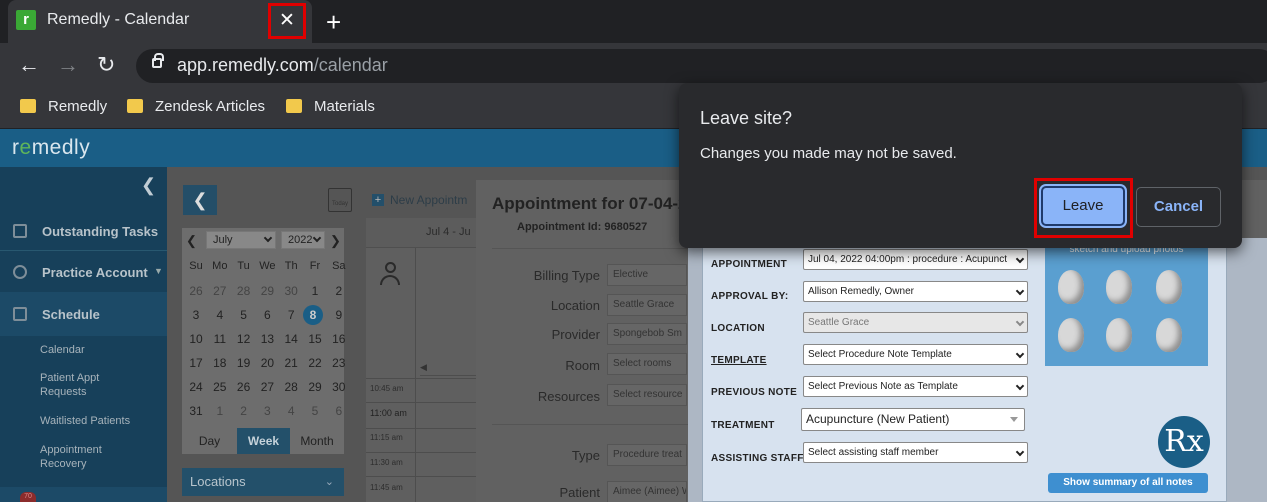 The height and width of the screenshot is (502, 1267). Describe the element at coordinates (85, 421) in the screenshot. I see `sidebar-item-waitlisted-patients: Waitlisted Patients` at that location.